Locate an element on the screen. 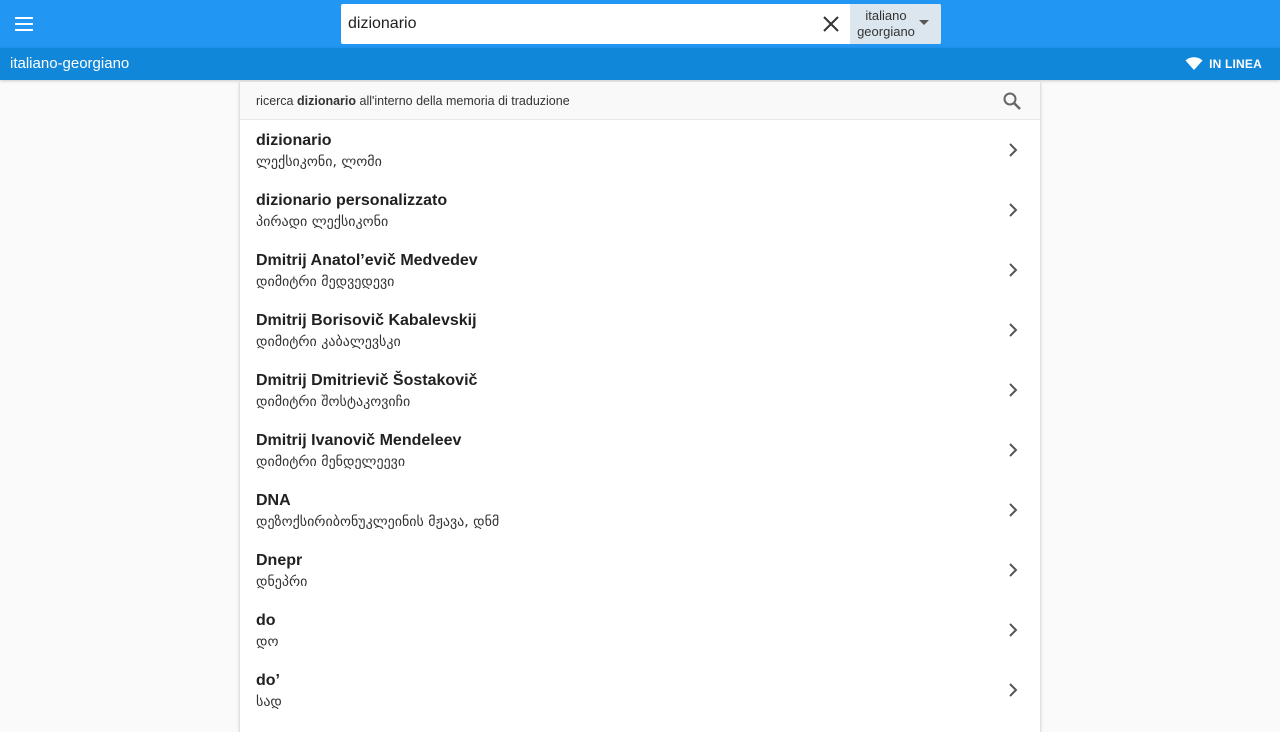 This screenshot has width=1280, height=732. result-translation: დიმიტრი კაბალევსკი is located at coordinates (328, 342).